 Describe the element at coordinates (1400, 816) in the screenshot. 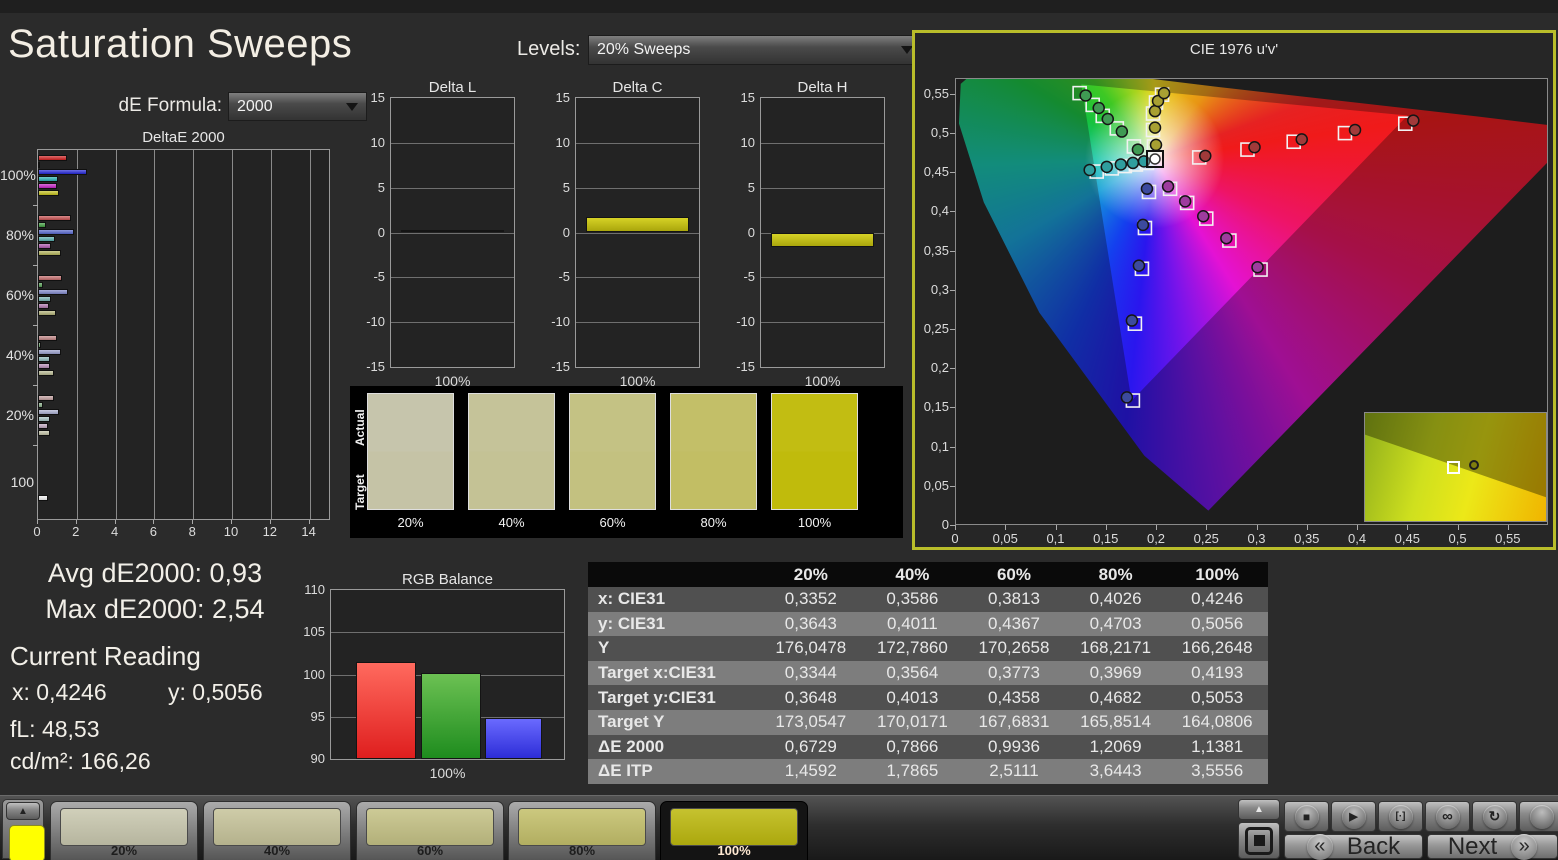

I see `measure-button: [·]` at that location.